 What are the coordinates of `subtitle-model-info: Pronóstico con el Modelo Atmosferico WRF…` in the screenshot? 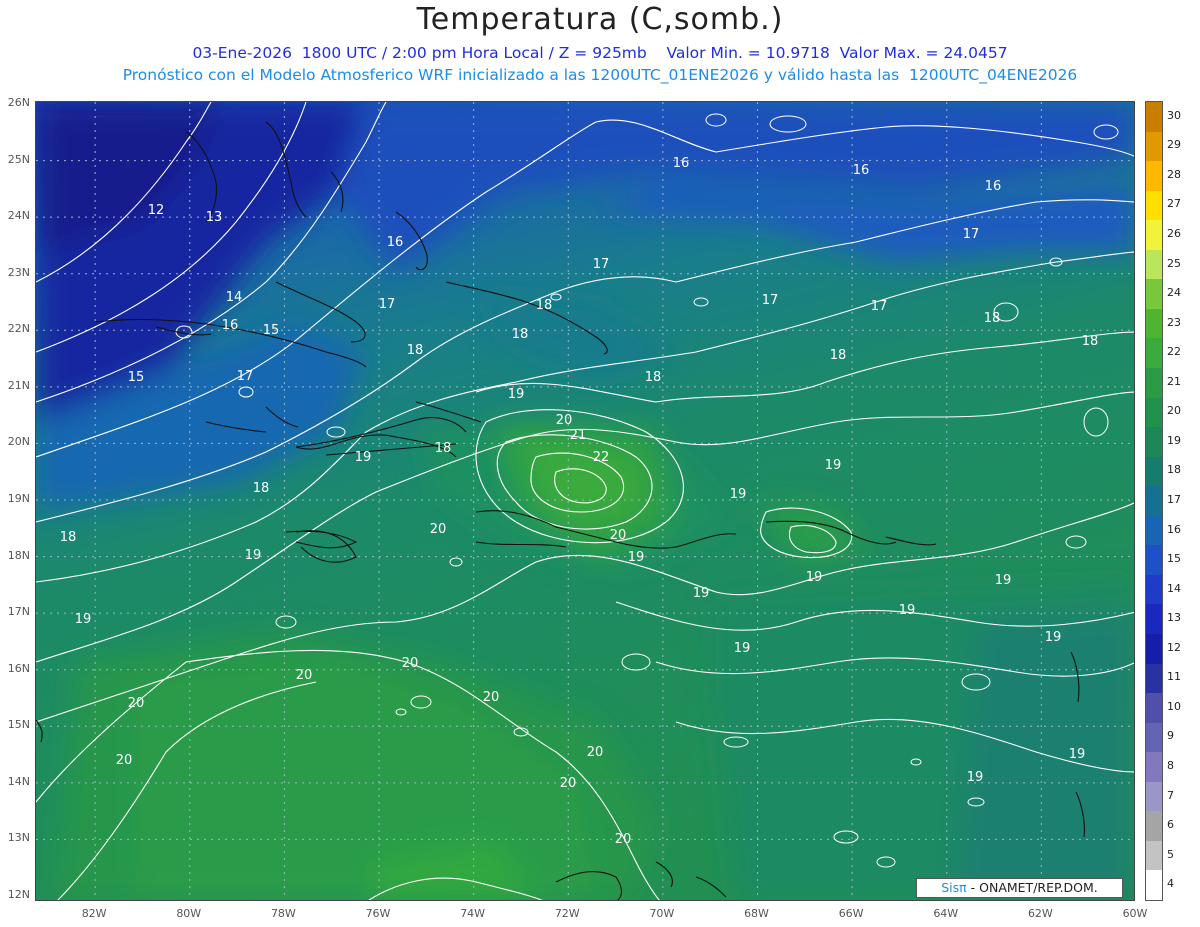 It's located at (600, 75).